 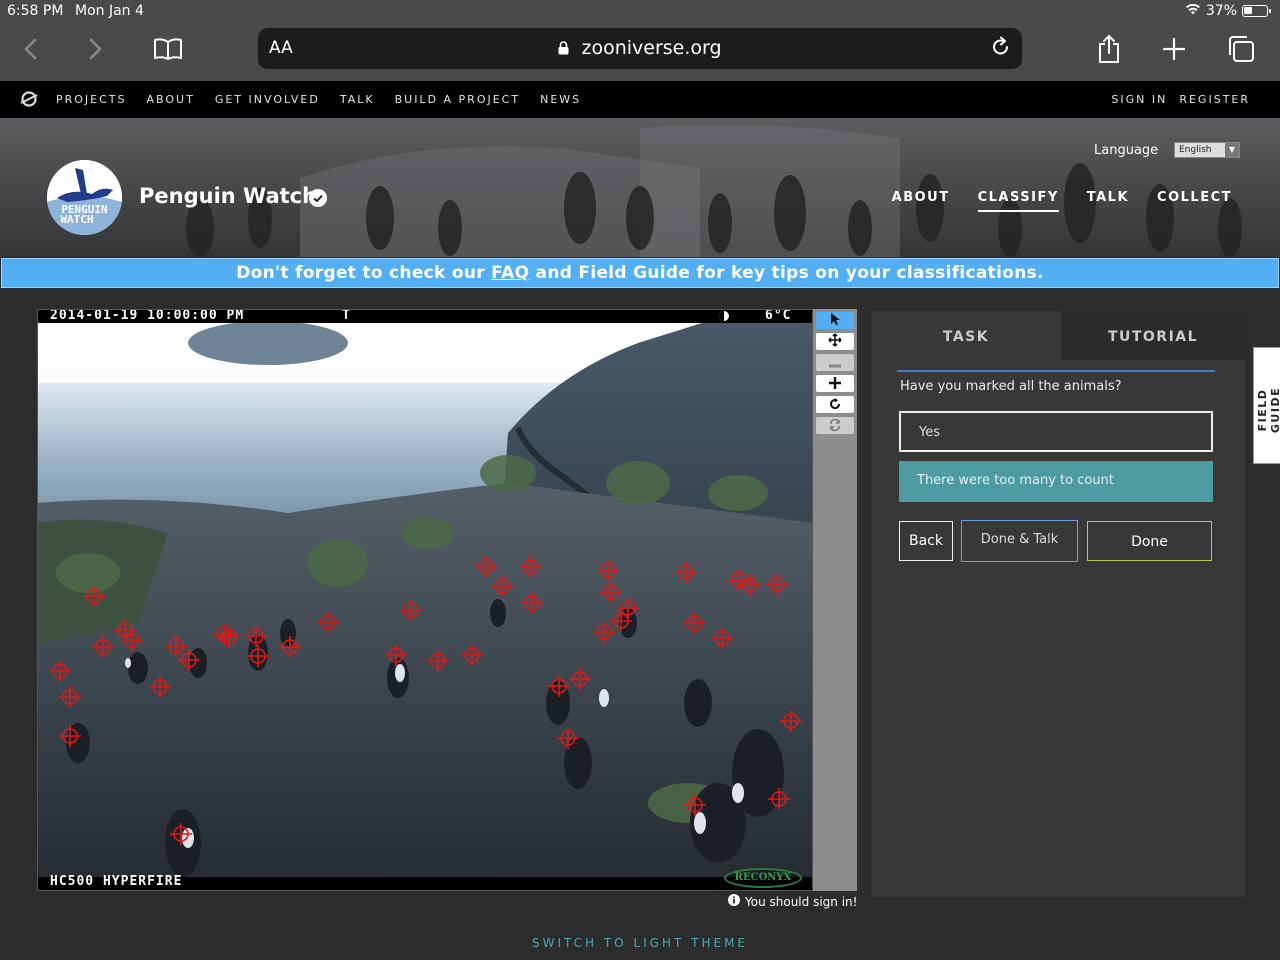 What do you see at coordinates (763, 878) in the screenshot?
I see `reconyx-logo: RECONYX` at bounding box center [763, 878].